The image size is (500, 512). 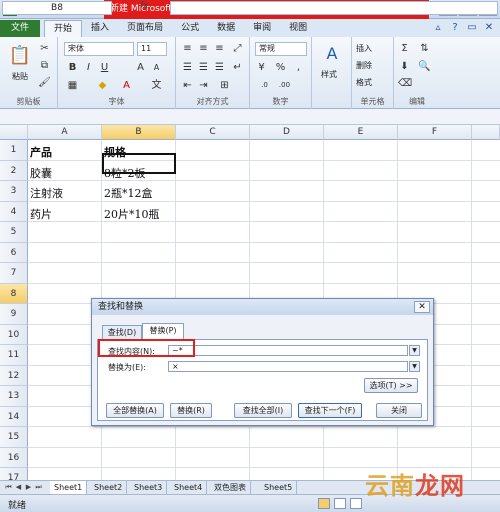 What do you see at coordinates (14, 334) in the screenshot?
I see `row-header: 10` at bounding box center [14, 334].